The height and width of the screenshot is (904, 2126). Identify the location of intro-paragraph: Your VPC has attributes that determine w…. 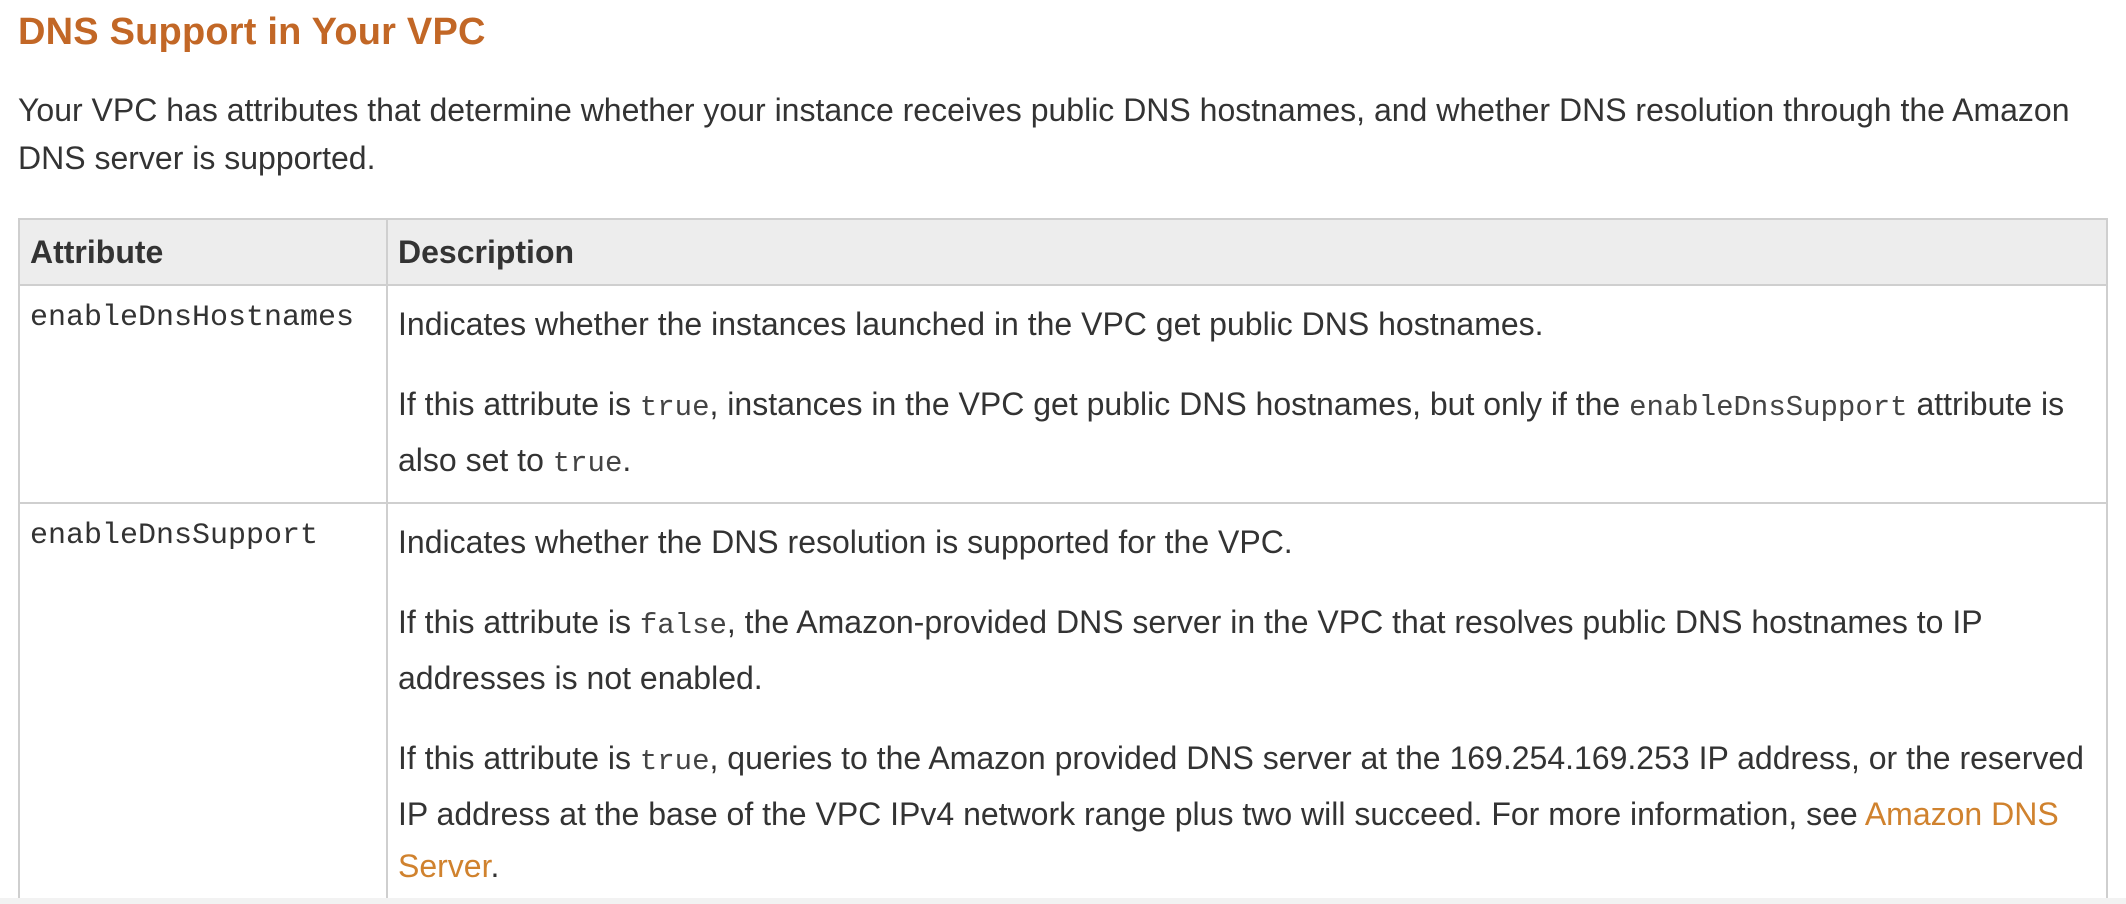
(1044, 134).